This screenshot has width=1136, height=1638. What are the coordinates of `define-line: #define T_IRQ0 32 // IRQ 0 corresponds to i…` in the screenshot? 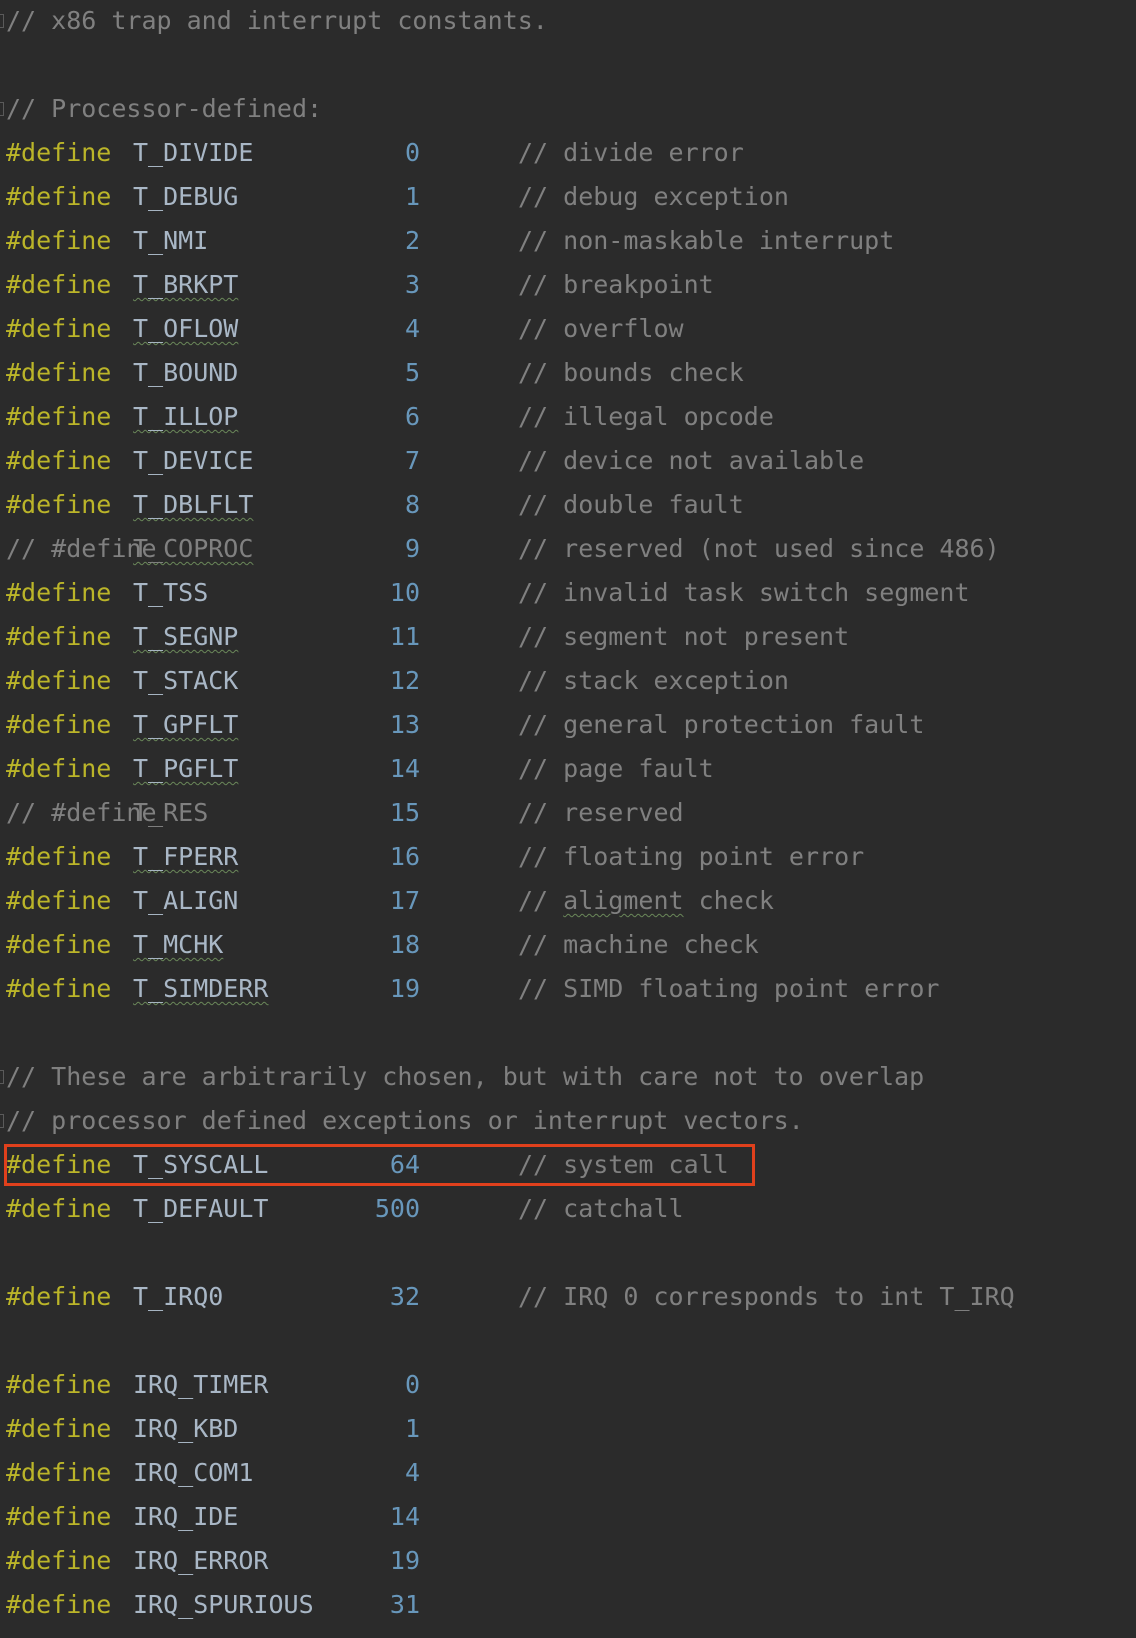 It's located at (568, 1306).